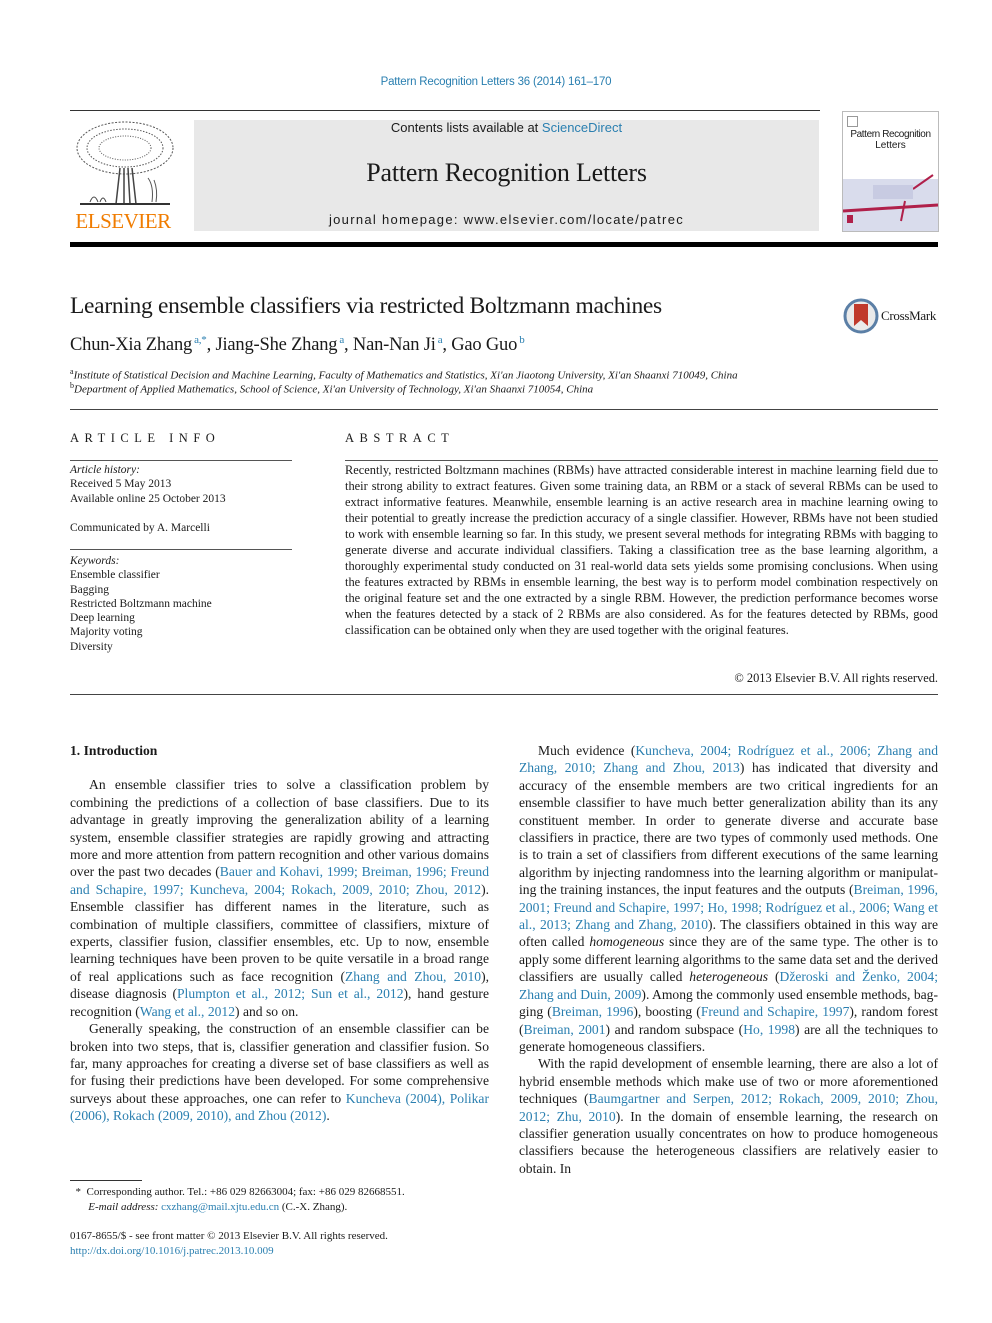 The height and width of the screenshot is (1323, 992). Describe the element at coordinates (413, 976) in the screenshot. I see `citation-link: Zhang and Zhou, 2010` at that location.